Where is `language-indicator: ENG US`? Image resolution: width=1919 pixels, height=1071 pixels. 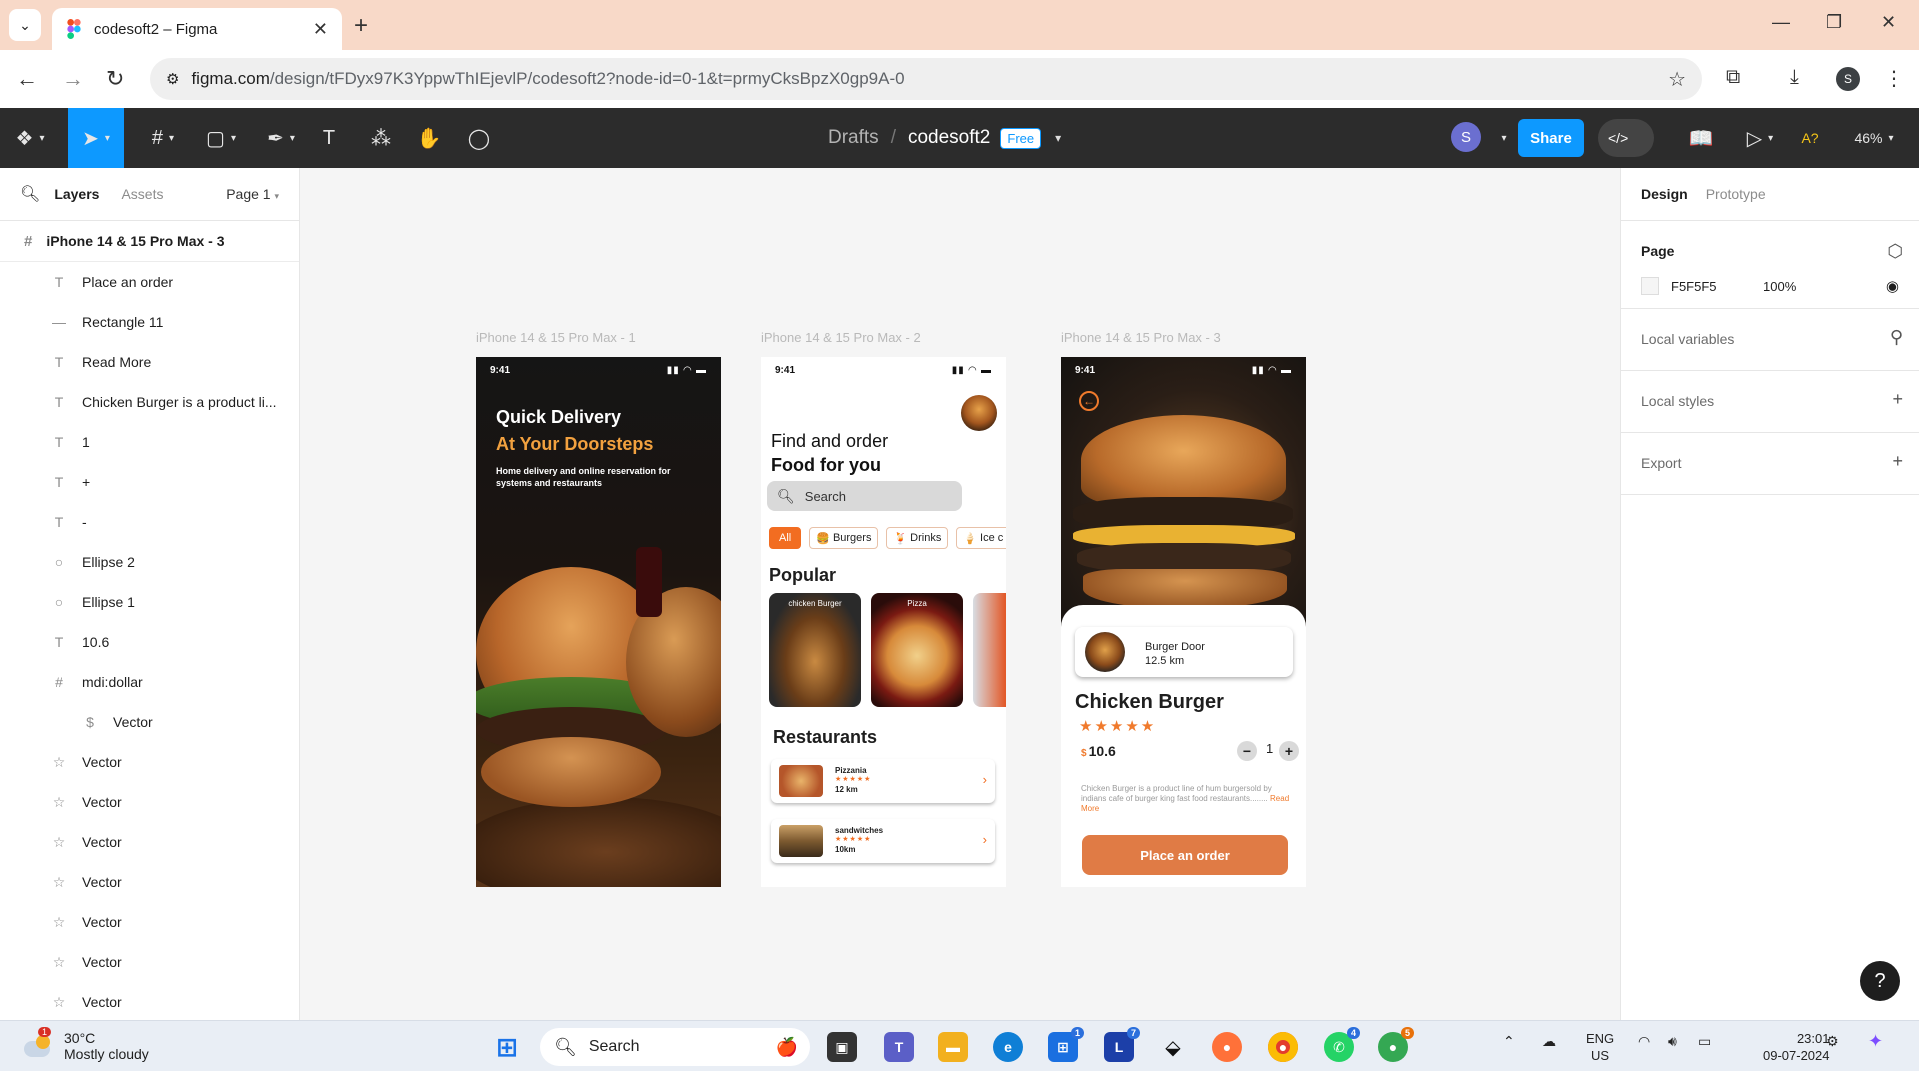 language-indicator: ENG US is located at coordinates (1600, 1047).